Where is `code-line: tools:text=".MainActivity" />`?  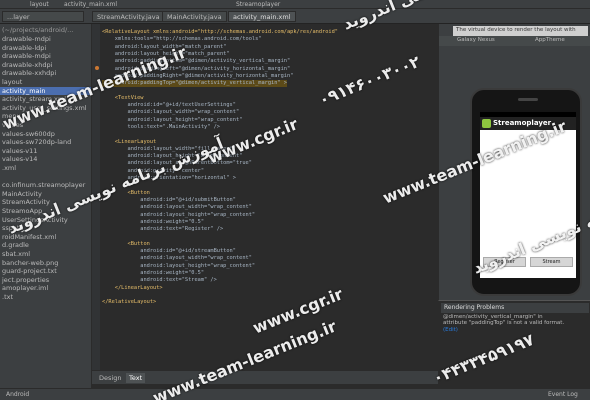
code-line: tools:text=".MainActivity" /> is located at coordinates (161, 127).